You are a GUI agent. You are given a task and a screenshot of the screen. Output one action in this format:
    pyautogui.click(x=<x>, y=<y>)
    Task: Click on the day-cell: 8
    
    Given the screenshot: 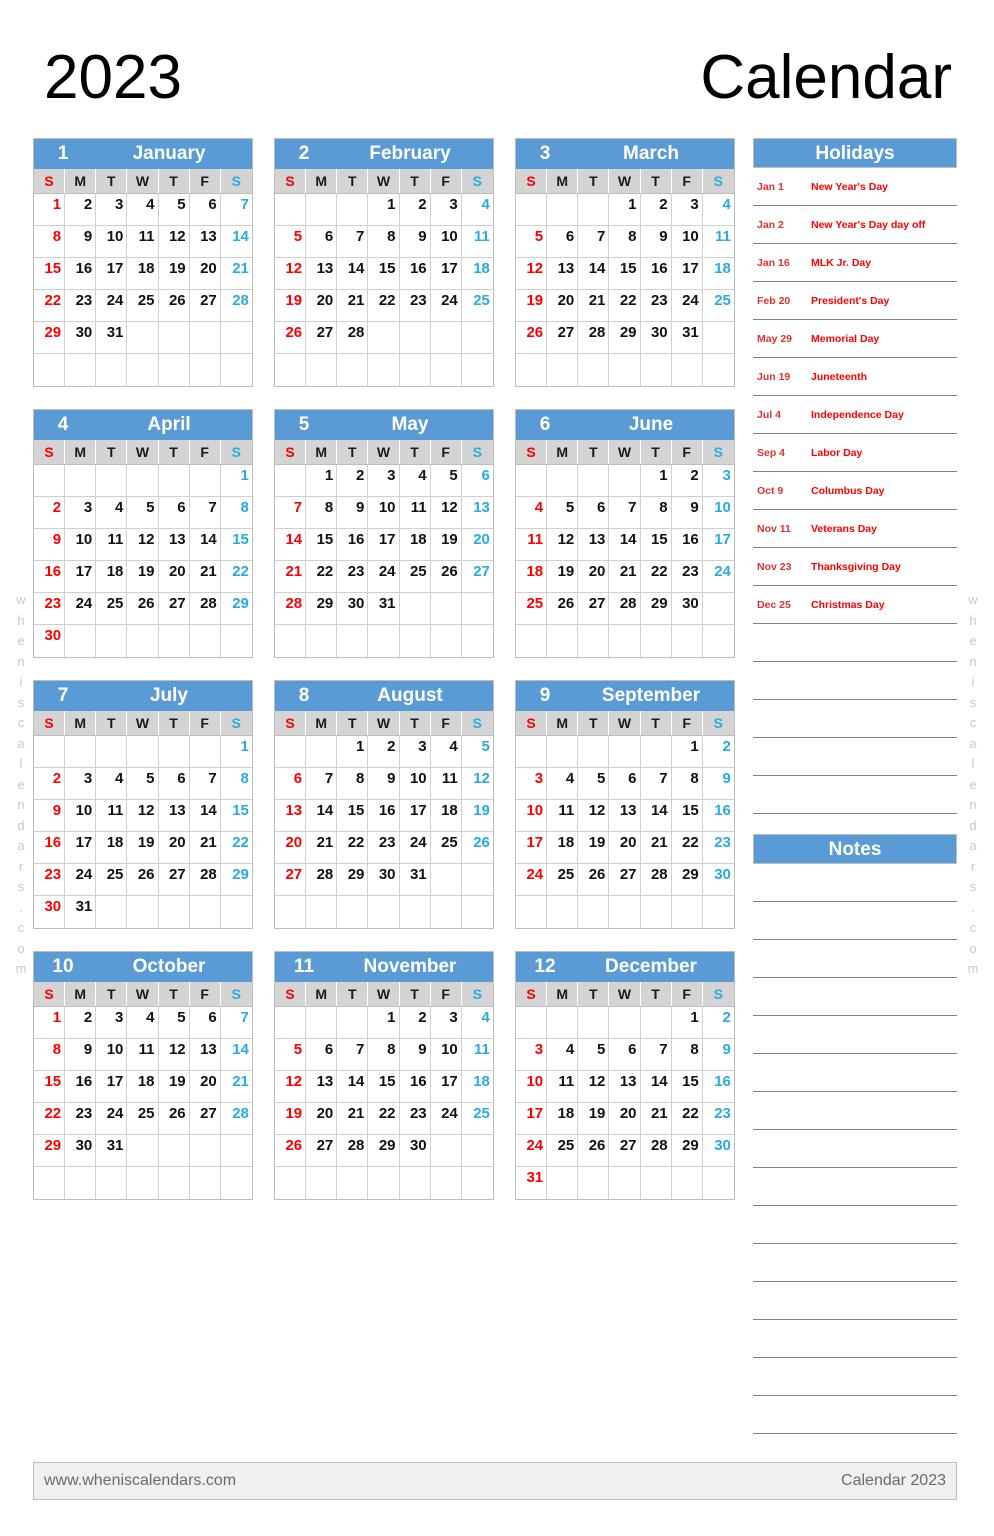 What is the action you would take?
    pyautogui.click(x=353, y=784)
    